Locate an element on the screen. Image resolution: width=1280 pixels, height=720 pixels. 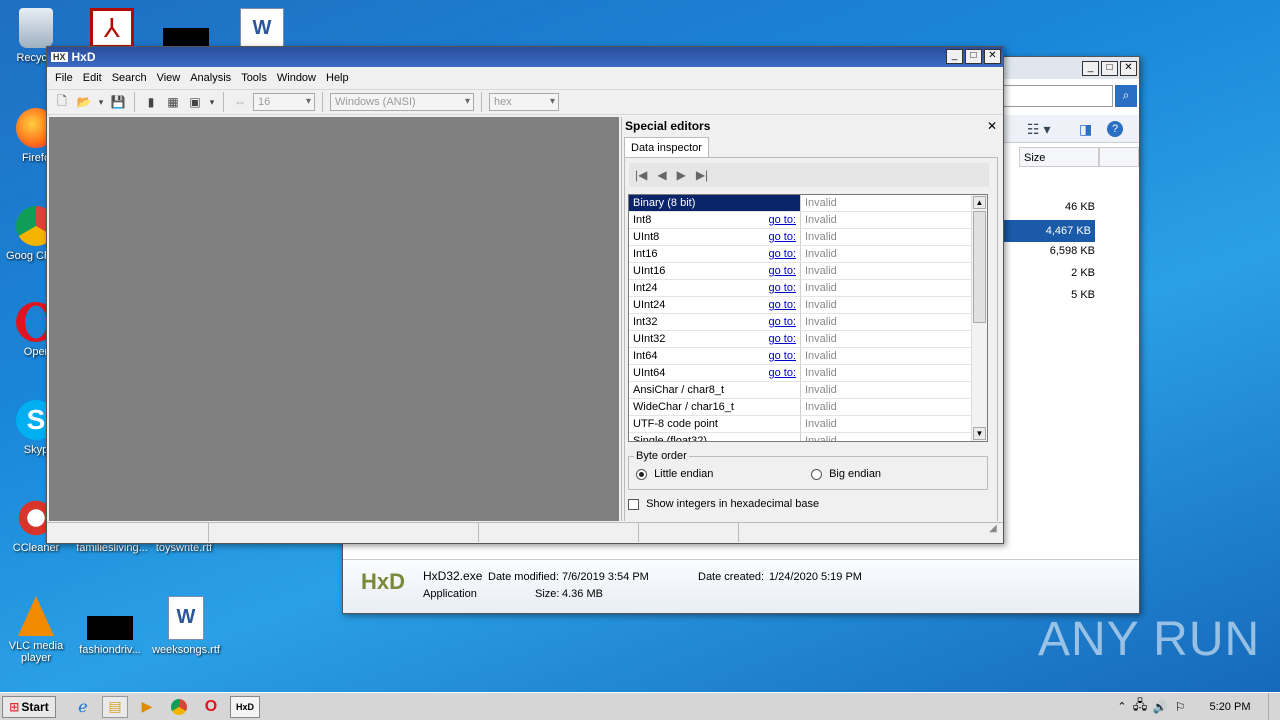
preview-pane-icon: ◨ is located at coordinates (1085, 129).